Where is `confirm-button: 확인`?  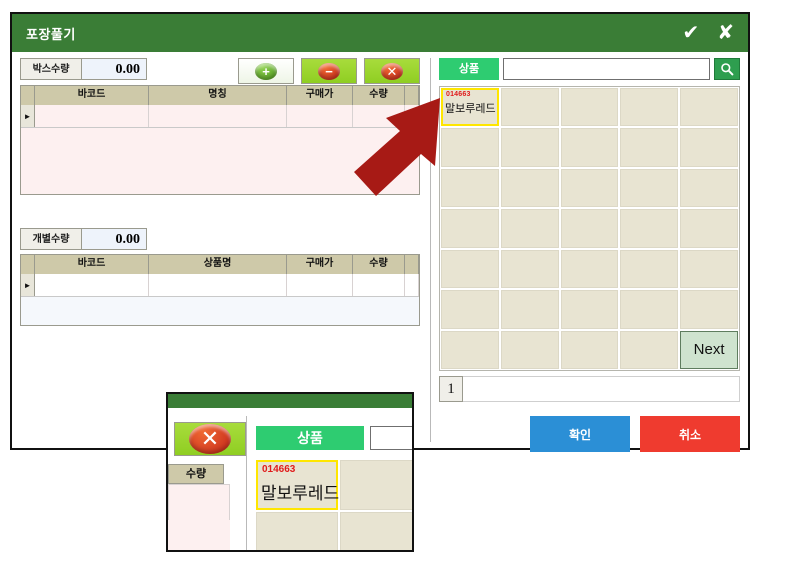
confirm-button: 확인 is located at coordinates (580, 434).